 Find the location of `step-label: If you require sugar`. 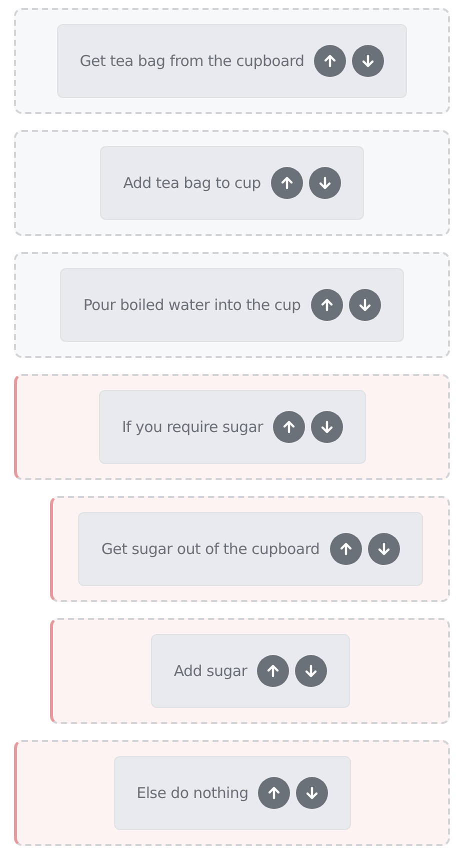

step-label: If you require sugar is located at coordinates (193, 427).